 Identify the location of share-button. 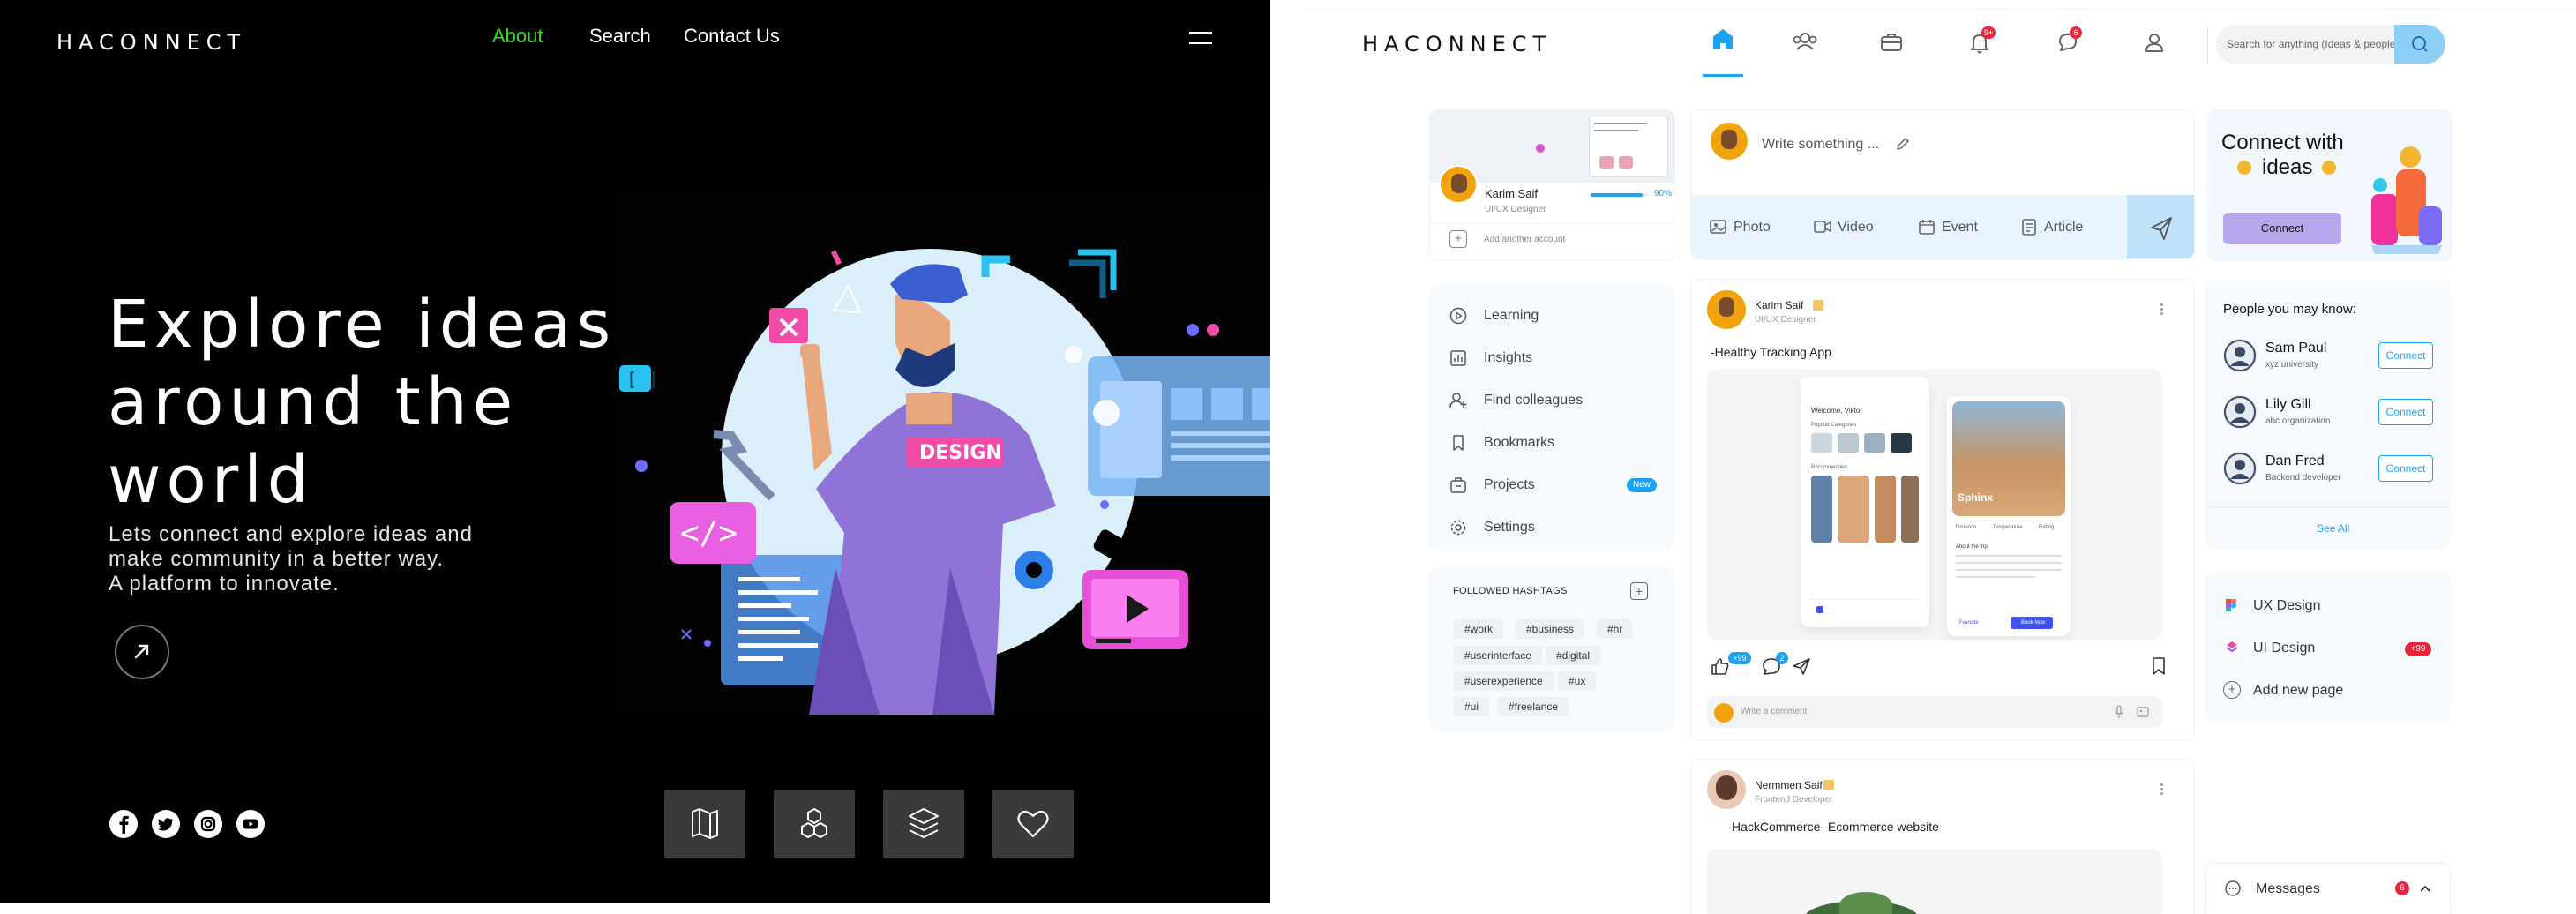
(1802, 666).